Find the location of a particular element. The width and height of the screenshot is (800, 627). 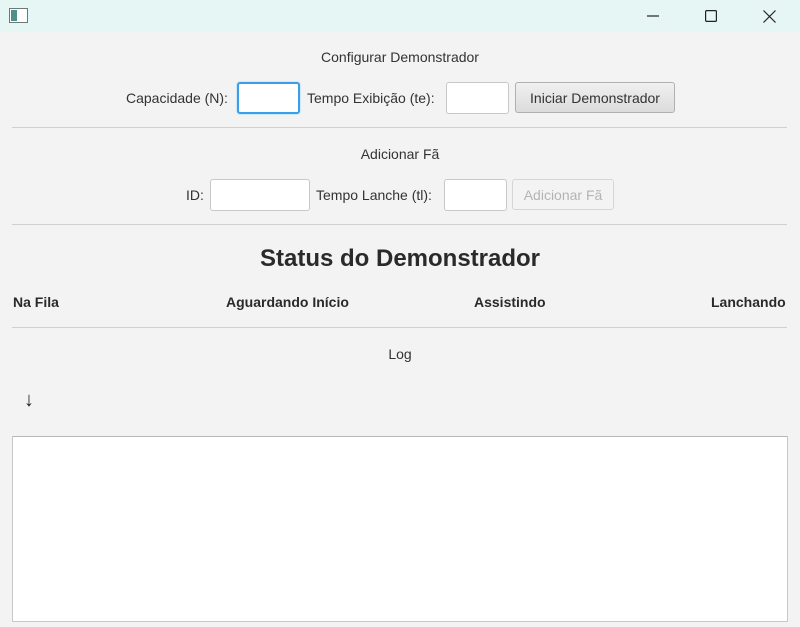

maximize-icon is located at coordinates (711, 16).